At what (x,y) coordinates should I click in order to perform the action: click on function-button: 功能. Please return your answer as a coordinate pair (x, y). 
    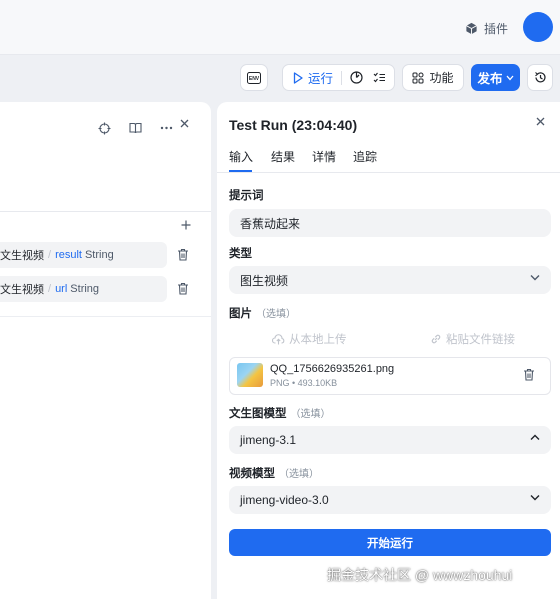
    Looking at the image, I should click on (433, 77).